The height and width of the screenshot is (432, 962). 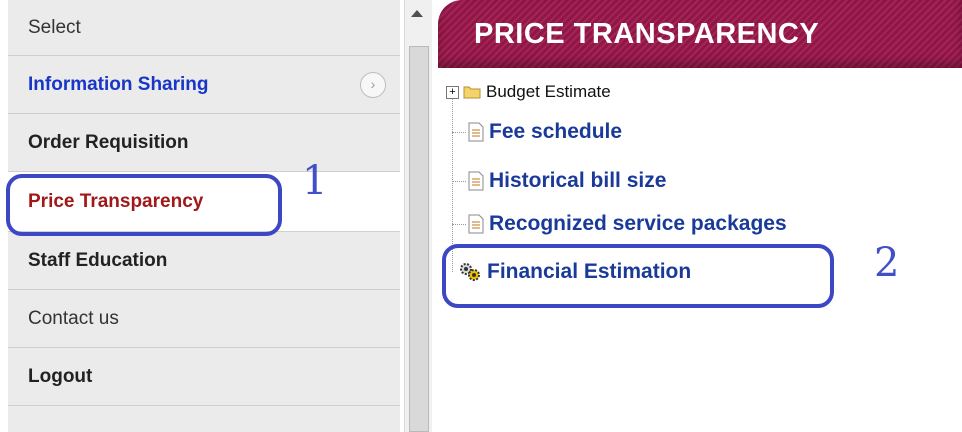 What do you see at coordinates (556, 131) in the screenshot?
I see `tree-item-label: Fee schedule` at bounding box center [556, 131].